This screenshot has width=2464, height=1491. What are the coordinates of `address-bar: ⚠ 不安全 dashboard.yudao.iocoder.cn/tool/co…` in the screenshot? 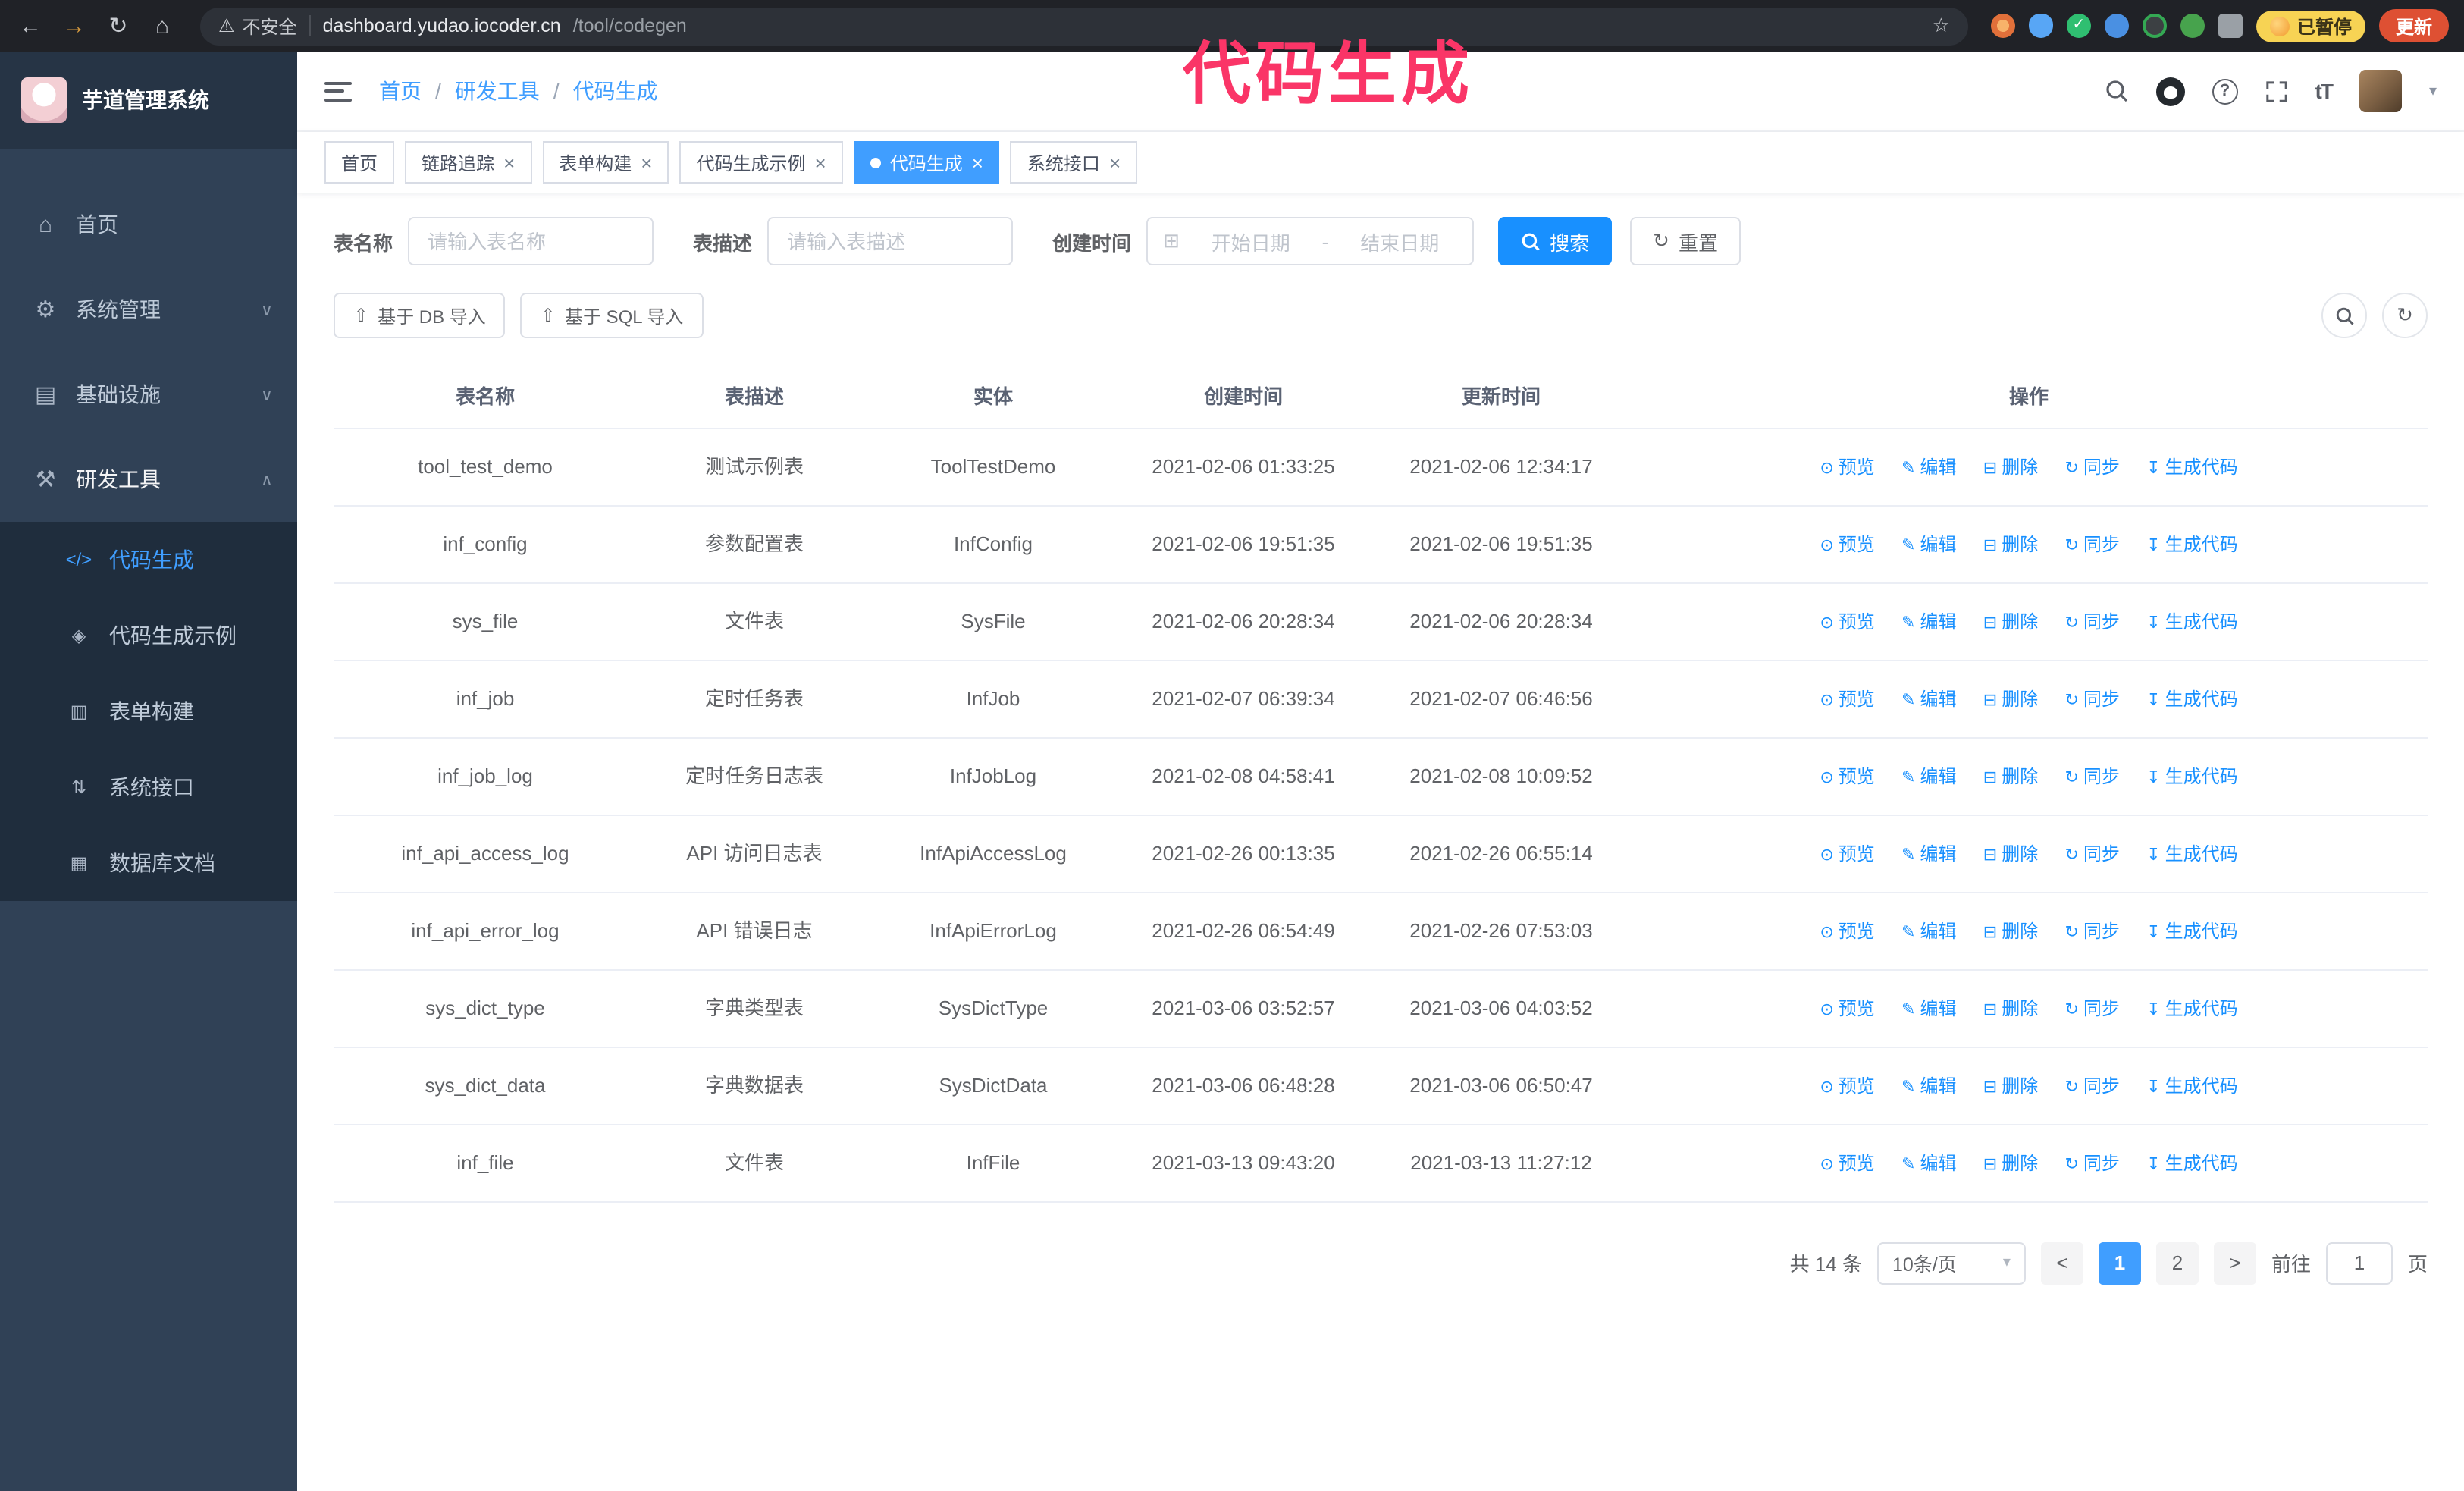 It's located at (1084, 26).